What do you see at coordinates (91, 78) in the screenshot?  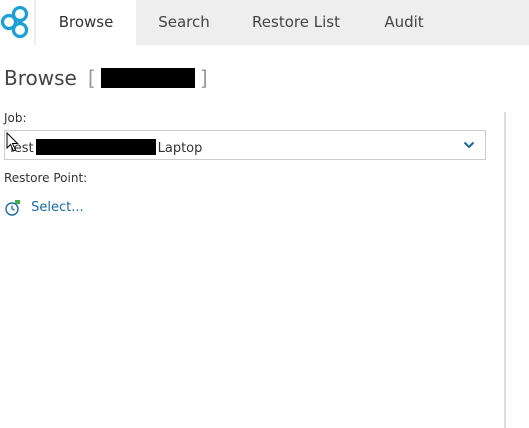 I see `title-bracket-open: [` at bounding box center [91, 78].